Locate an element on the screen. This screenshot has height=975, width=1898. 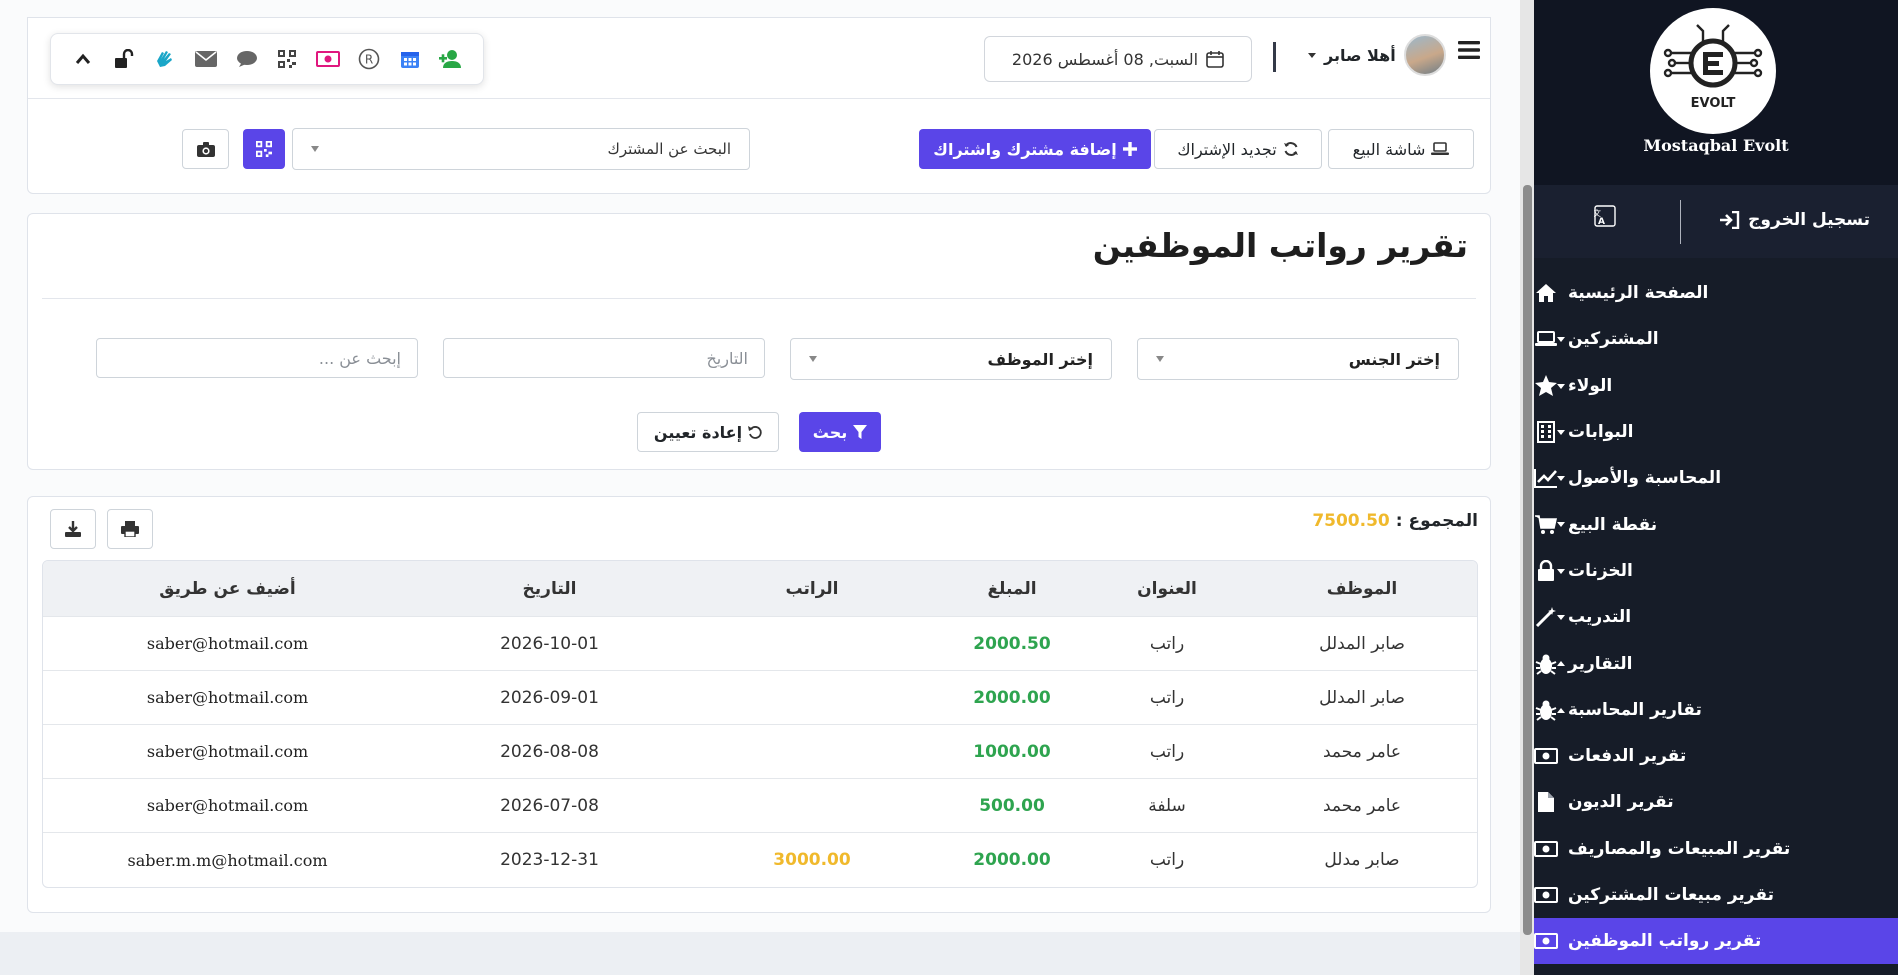
sidebar-item-subscribers: المشتركين is located at coordinates (1716, 339).